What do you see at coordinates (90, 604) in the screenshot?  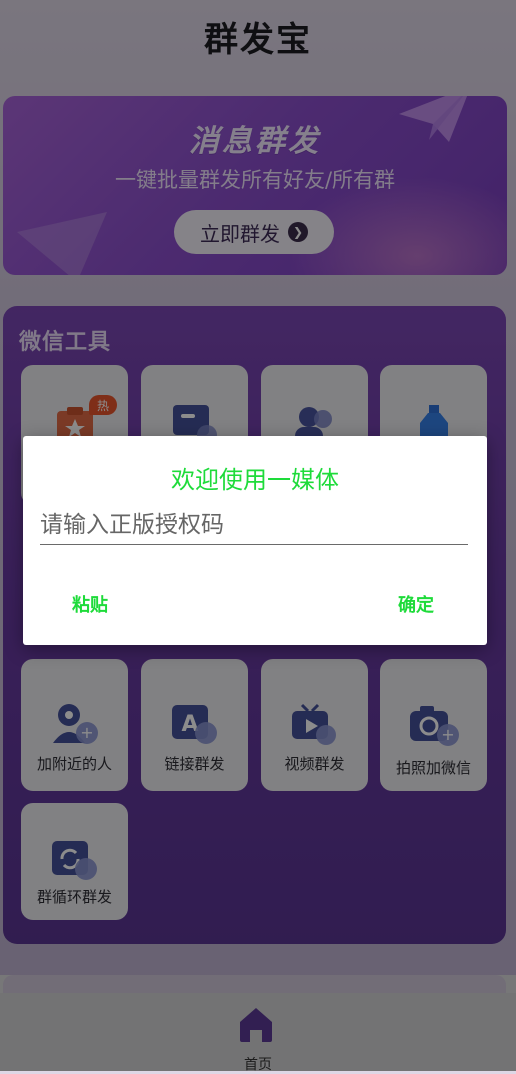 I see `paste-button: 粘贴` at bounding box center [90, 604].